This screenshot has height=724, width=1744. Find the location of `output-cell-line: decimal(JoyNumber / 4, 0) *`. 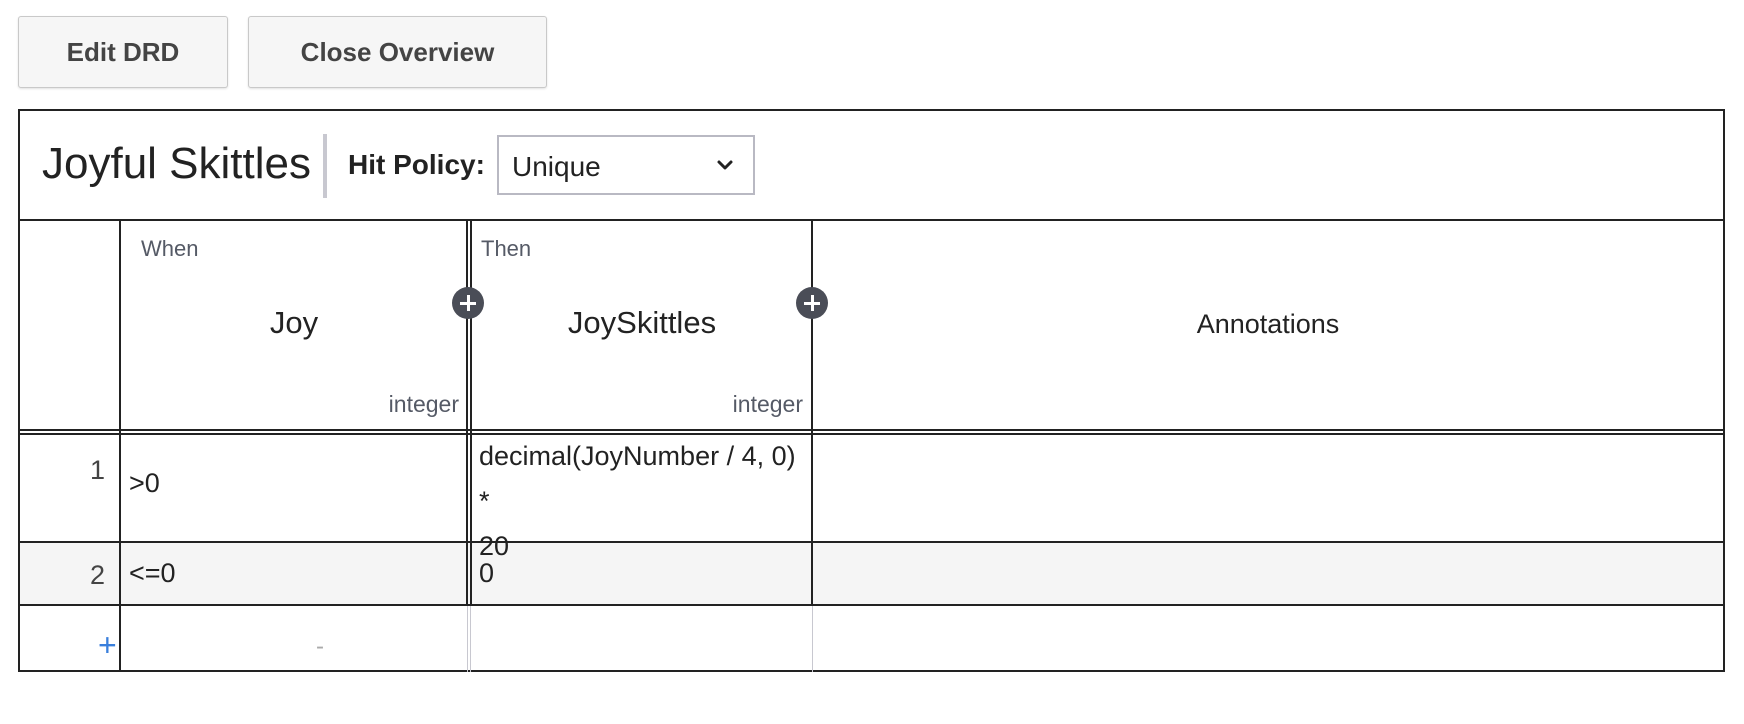

output-cell-line: decimal(JoyNumber / 4, 0) * is located at coordinates (637, 478).